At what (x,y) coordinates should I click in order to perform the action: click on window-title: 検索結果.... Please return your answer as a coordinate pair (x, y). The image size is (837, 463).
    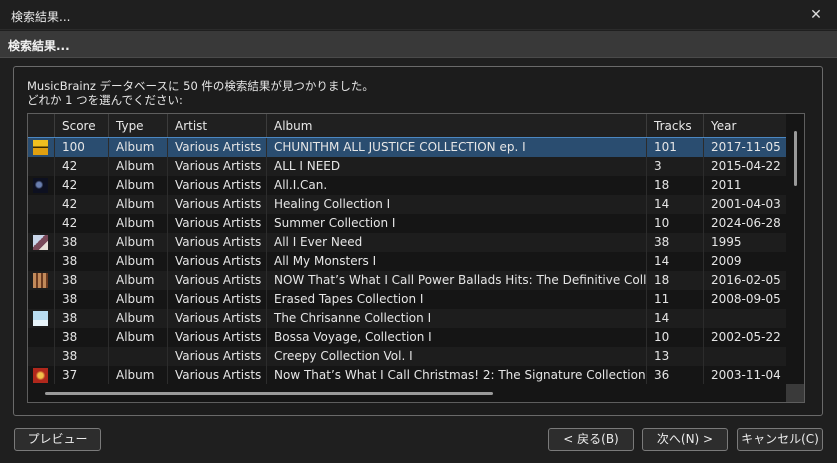
    Looking at the image, I should click on (41, 17).